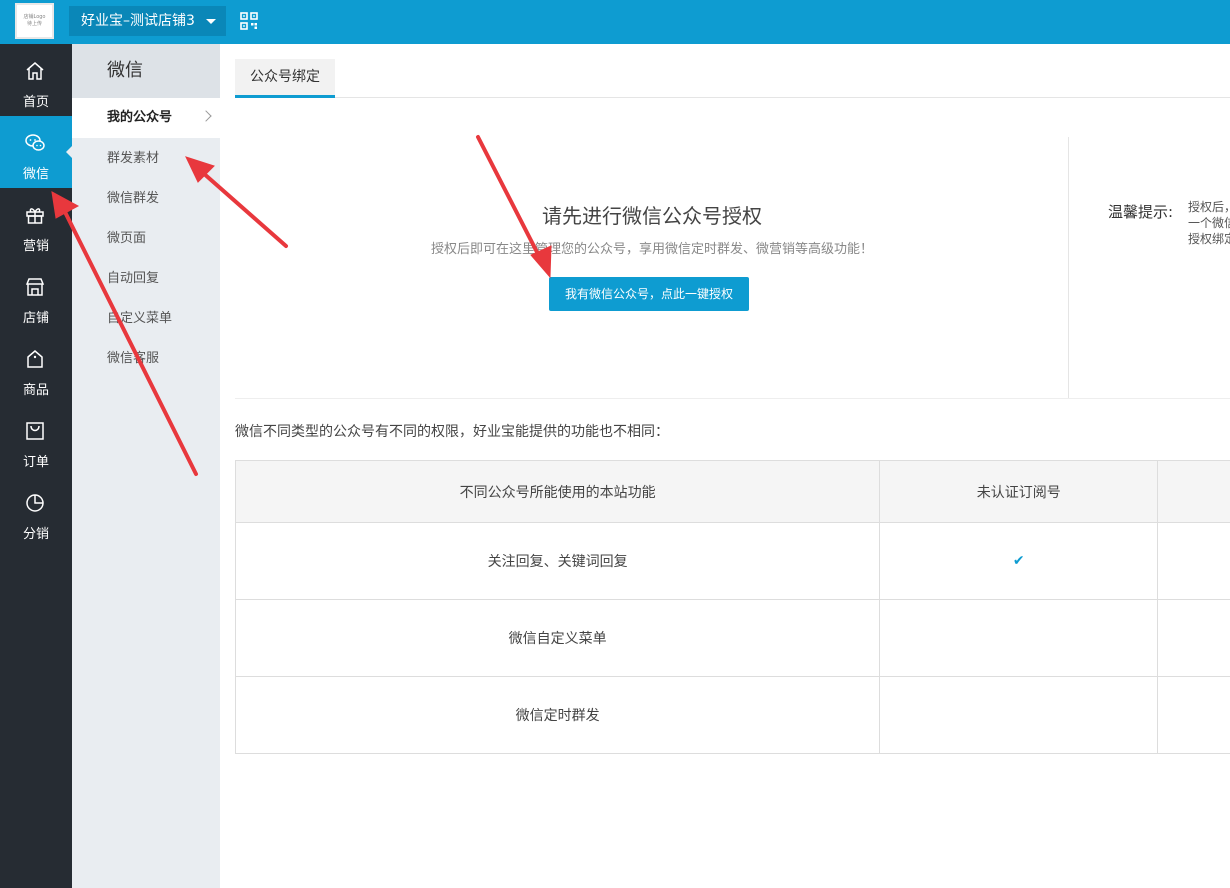 The width and height of the screenshot is (1230, 888). What do you see at coordinates (206, 116) in the screenshot?
I see `chevron-right-icon` at bounding box center [206, 116].